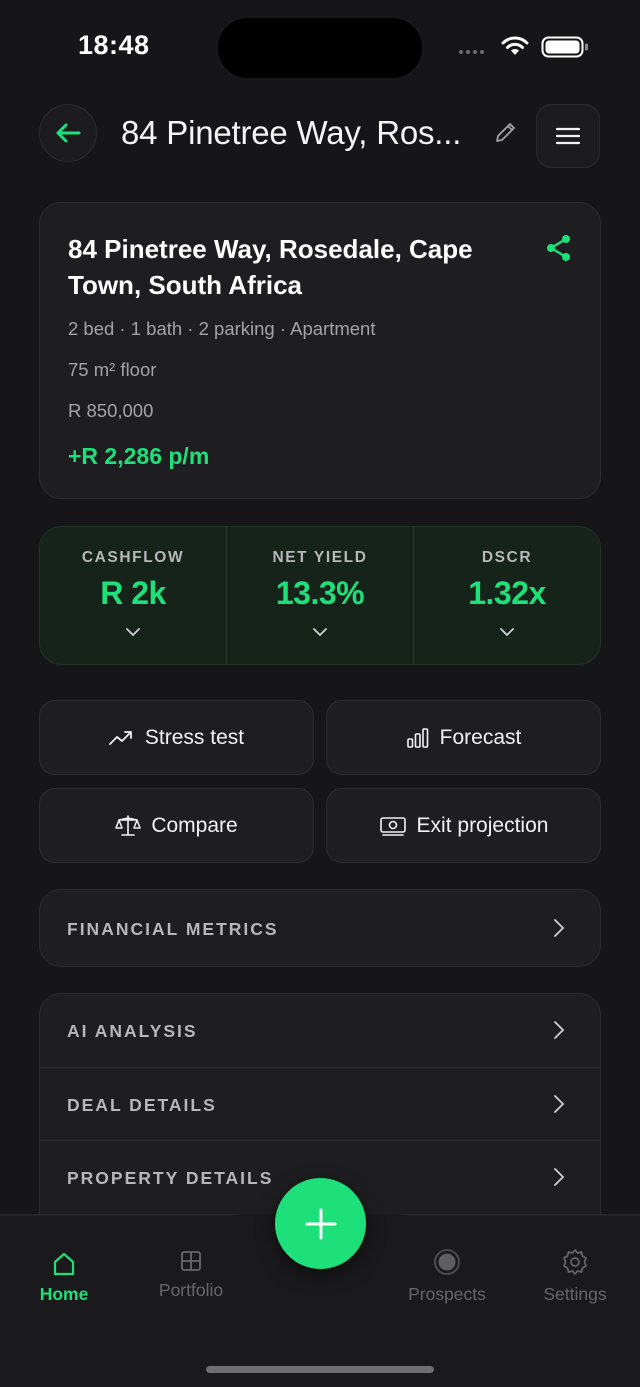 The width and height of the screenshot is (640, 1387). I want to click on tab-label: Portfolio, so click(191, 1290).